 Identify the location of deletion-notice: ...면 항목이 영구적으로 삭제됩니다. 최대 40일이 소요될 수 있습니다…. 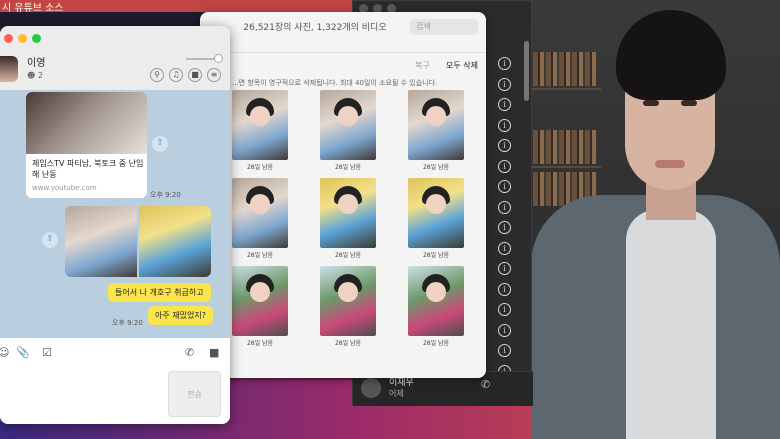
(335, 83).